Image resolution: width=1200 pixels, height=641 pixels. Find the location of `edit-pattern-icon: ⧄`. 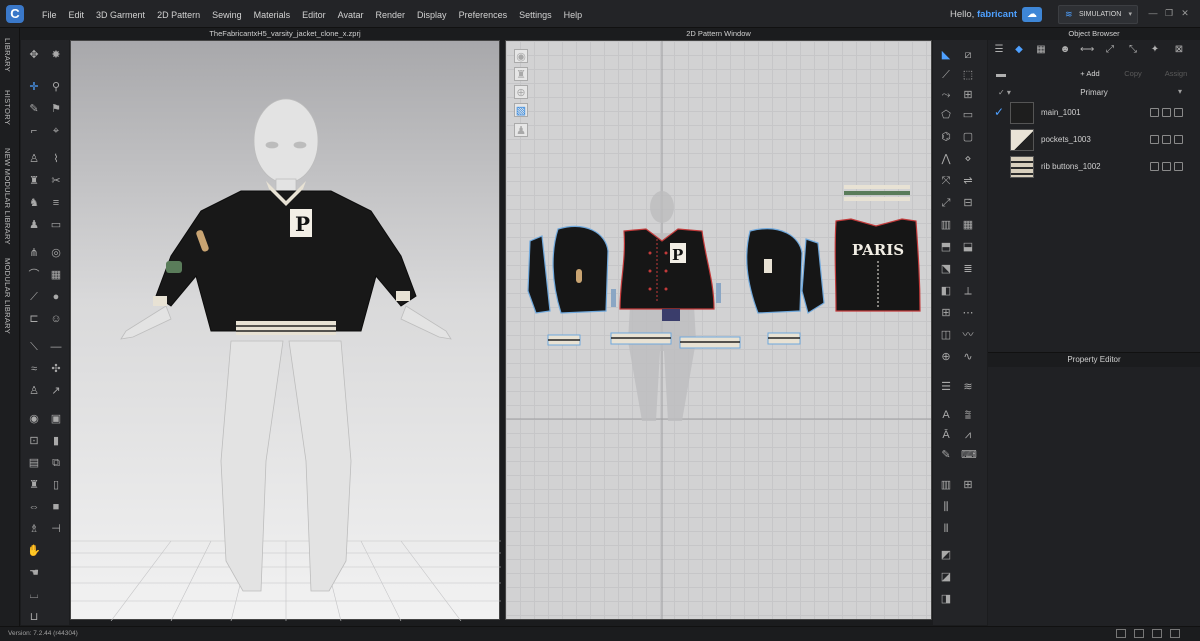

edit-pattern-icon: ⧄ is located at coordinates (968, 55).